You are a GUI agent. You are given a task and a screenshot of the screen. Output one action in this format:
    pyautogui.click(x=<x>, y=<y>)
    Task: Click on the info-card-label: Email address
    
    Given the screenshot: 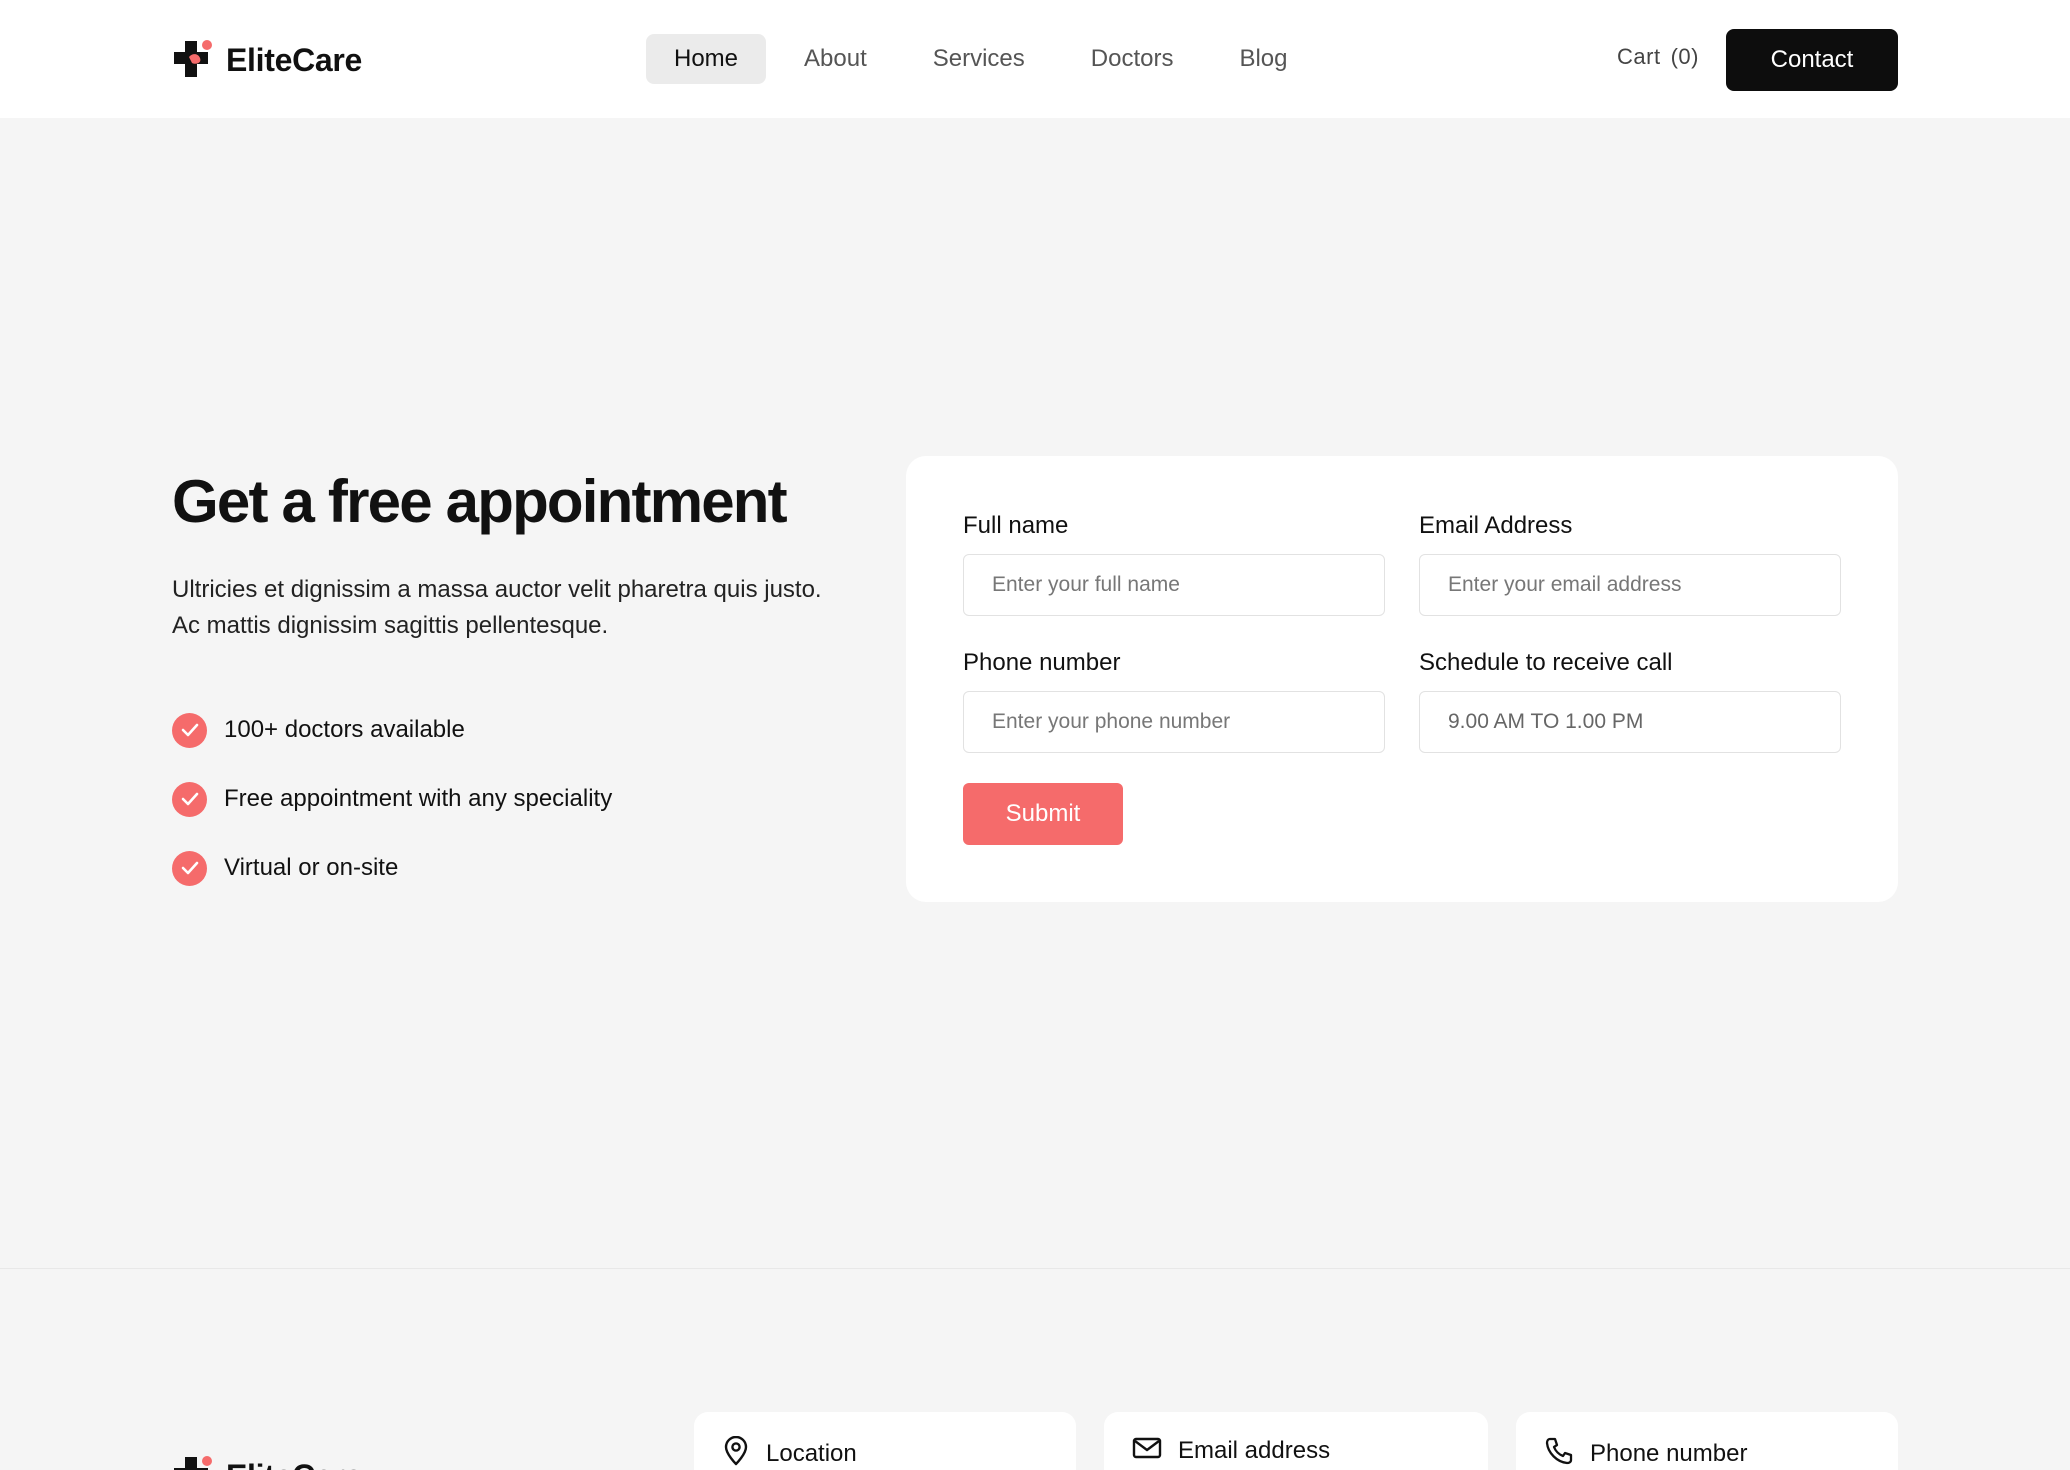 What is the action you would take?
    pyautogui.click(x=1254, y=1450)
    